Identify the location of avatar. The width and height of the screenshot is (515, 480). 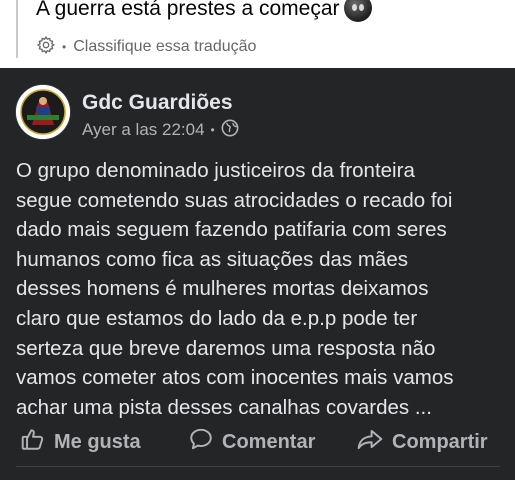
(43, 112).